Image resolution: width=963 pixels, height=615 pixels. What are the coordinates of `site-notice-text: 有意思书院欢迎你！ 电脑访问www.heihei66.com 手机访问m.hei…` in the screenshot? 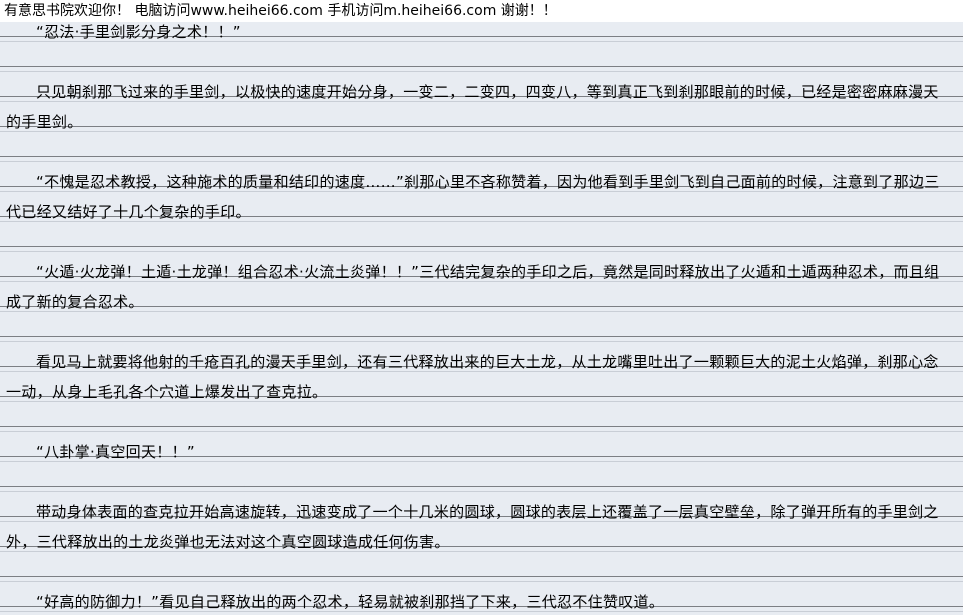 It's located at (280, 11).